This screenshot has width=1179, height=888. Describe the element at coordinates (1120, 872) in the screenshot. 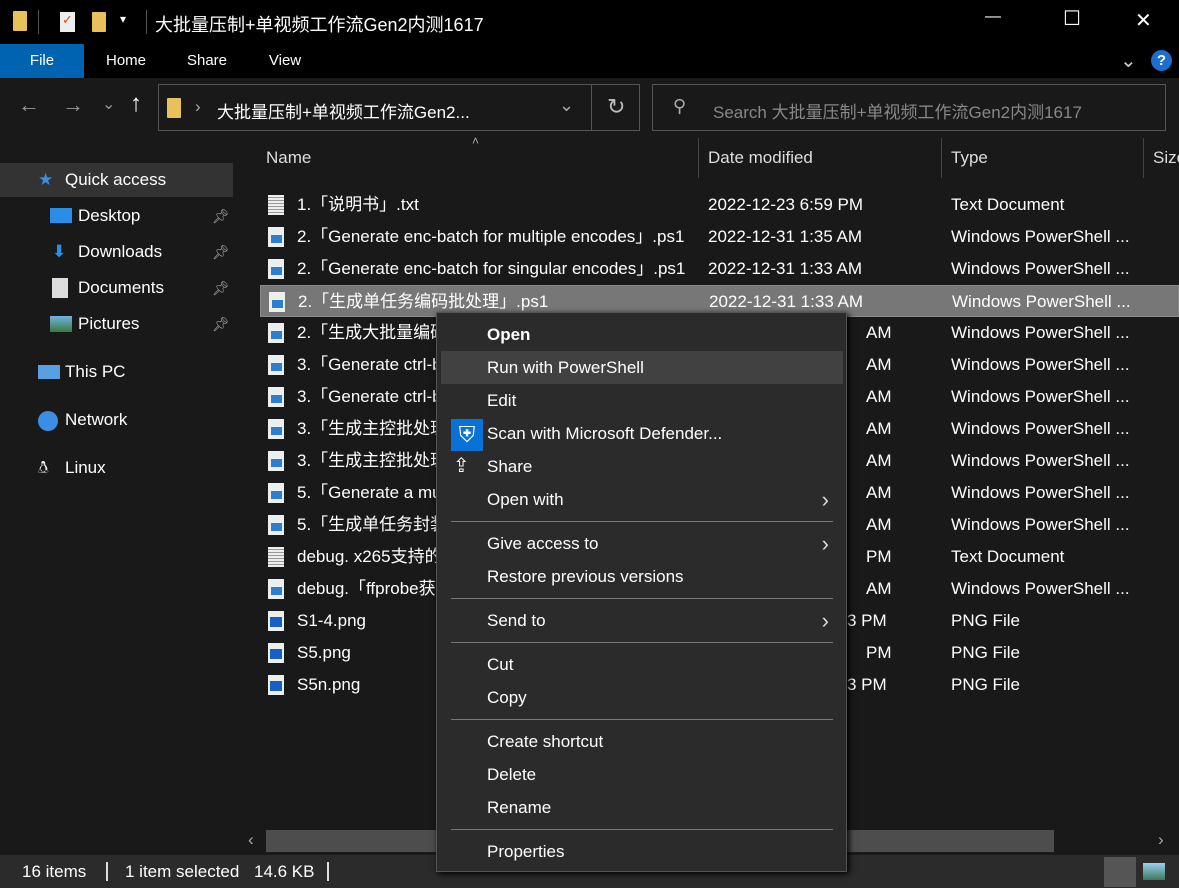

I see `details-view-button` at that location.